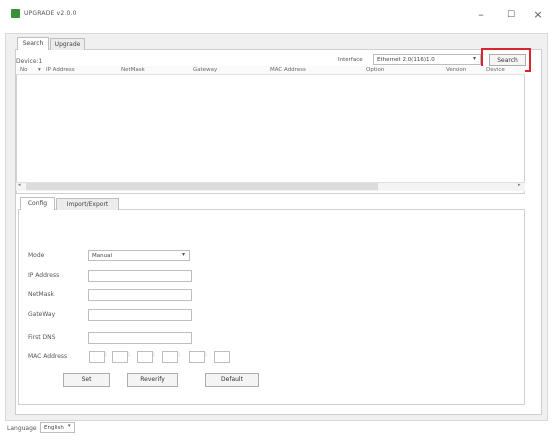 This screenshot has width=553, height=440. I want to click on close-button: ×, so click(538, 15).